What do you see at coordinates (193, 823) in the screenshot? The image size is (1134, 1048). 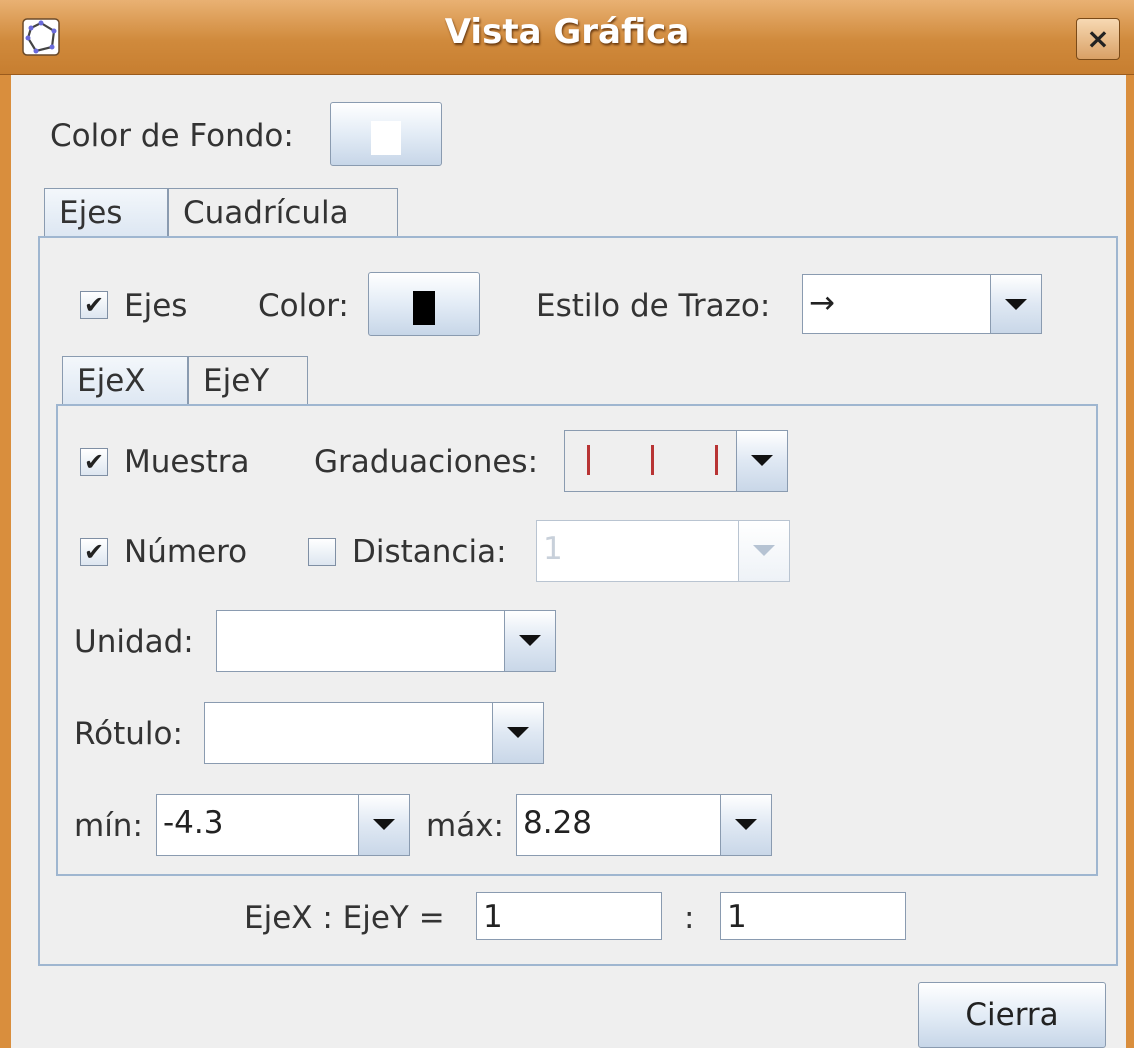 I see `min-value: -4.3` at bounding box center [193, 823].